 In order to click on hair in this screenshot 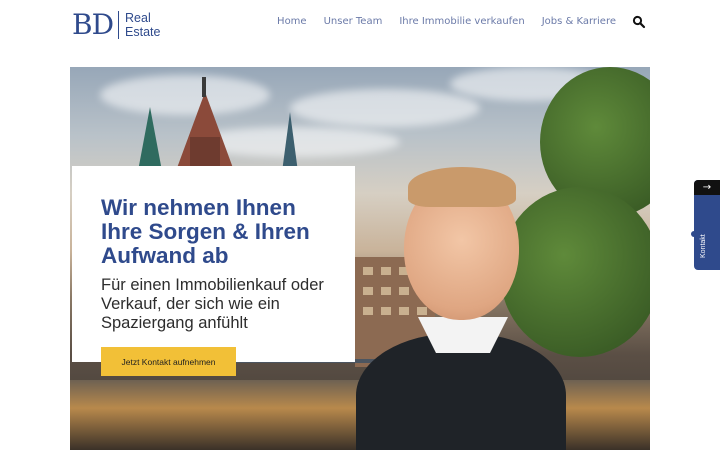, I will do `click(462, 187)`.